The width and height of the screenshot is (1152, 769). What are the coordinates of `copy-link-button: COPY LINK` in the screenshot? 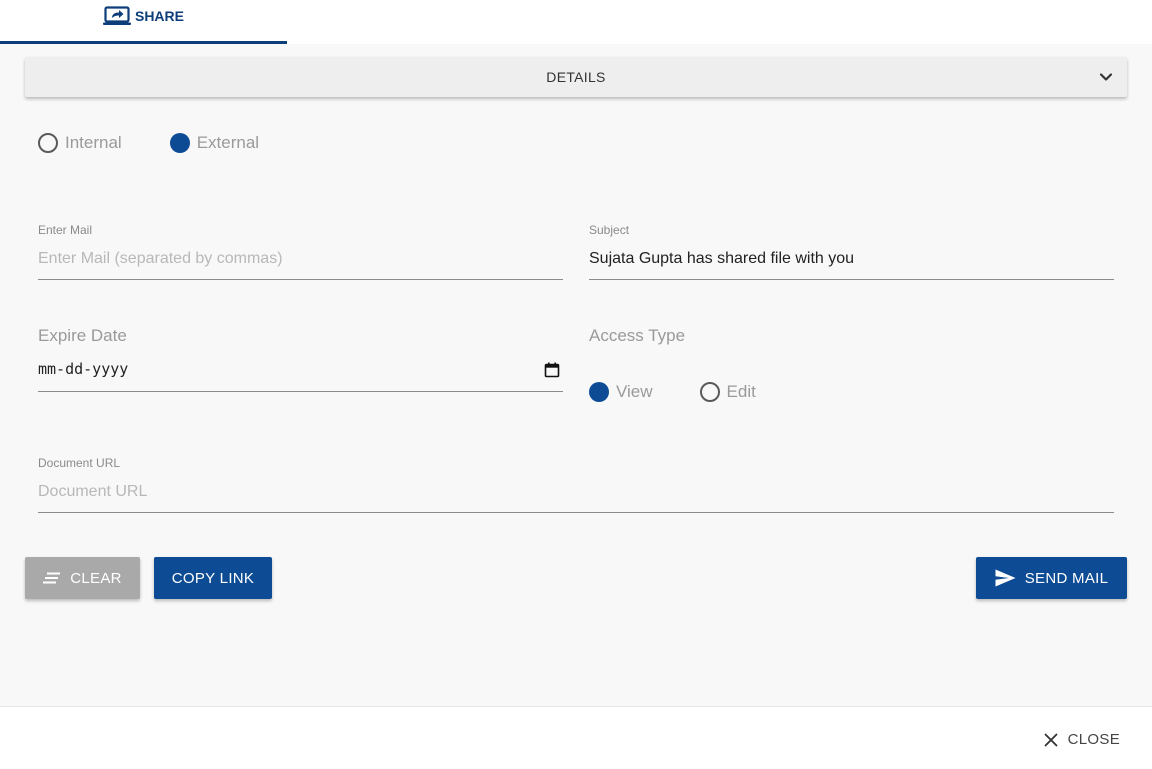 It's located at (213, 578).